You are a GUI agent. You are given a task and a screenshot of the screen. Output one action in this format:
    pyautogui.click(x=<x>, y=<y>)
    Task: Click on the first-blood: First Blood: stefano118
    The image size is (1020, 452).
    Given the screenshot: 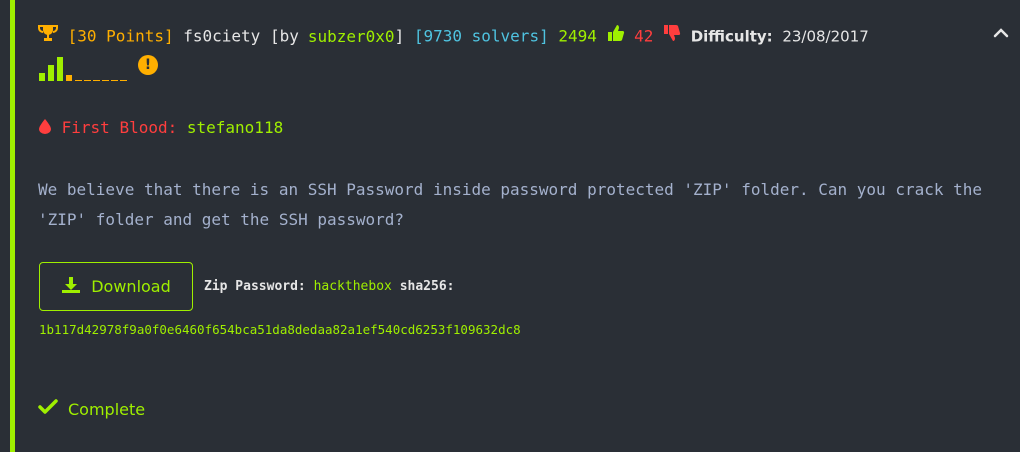 What is the action you would take?
    pyautogui.click(x=160, y=128)
    